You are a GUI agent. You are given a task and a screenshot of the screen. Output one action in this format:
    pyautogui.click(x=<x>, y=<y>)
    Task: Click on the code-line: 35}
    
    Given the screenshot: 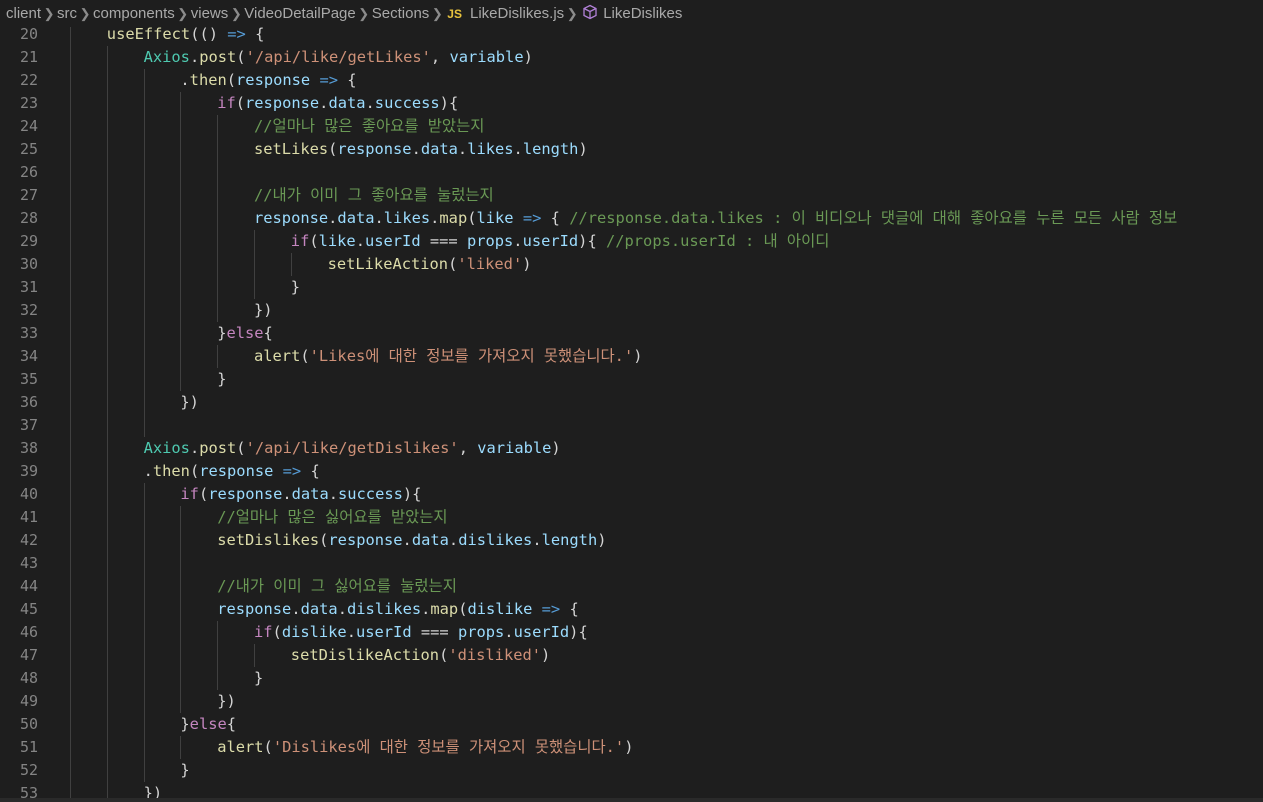 What is the action you would take?
    pyautogui.click(x=631, y=379)
    